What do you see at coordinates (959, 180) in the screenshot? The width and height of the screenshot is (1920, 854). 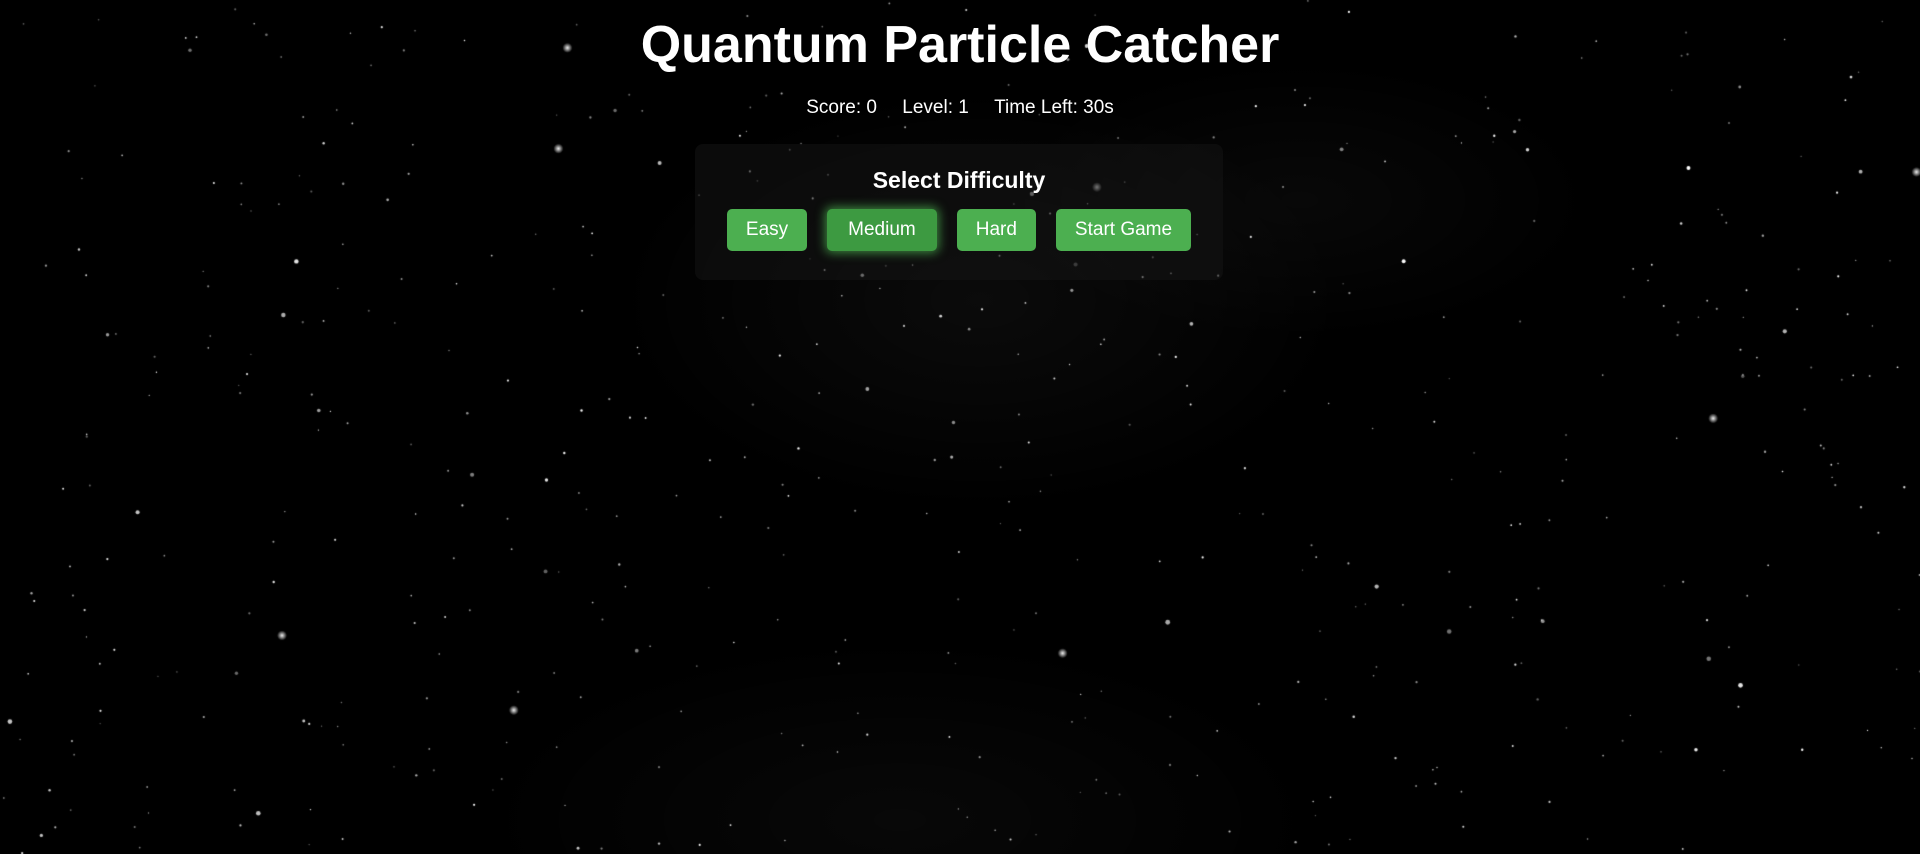 I see `difficulty-heading: Select Difficulty` at bounding box center [959, 180].